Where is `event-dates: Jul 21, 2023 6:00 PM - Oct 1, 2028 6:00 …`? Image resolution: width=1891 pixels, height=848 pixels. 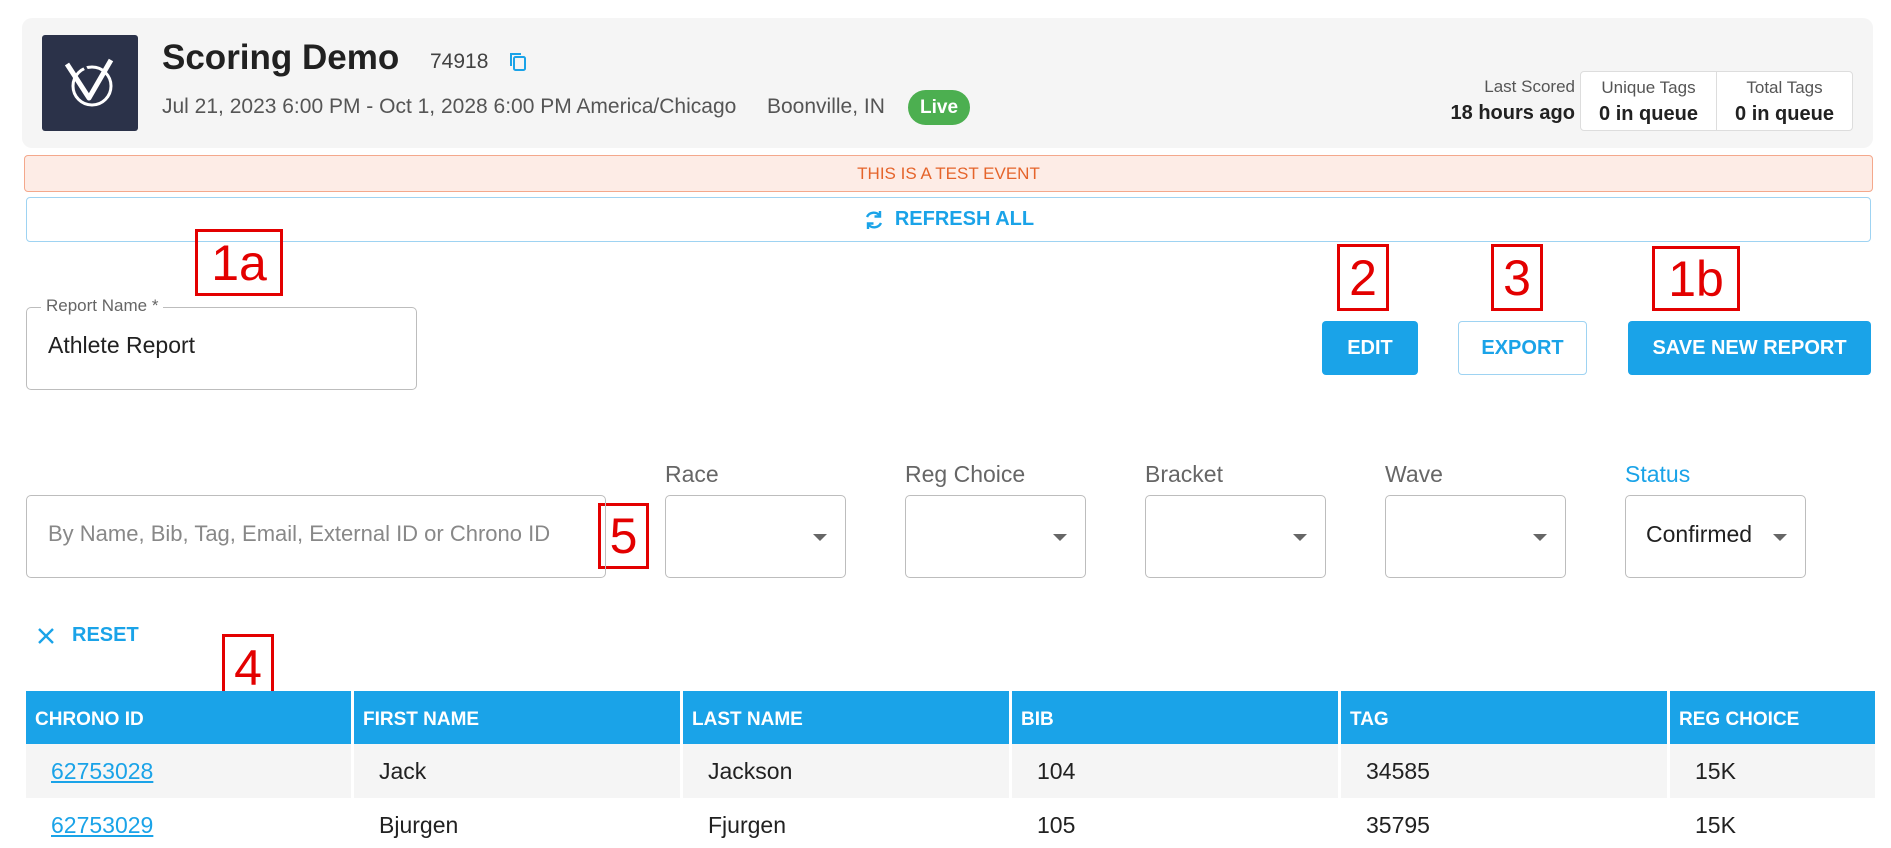 event-dates: Jul 21, 2023 6:00 PM - Oct 1, 2028 6:00 … is located at coordinates (449, 106).